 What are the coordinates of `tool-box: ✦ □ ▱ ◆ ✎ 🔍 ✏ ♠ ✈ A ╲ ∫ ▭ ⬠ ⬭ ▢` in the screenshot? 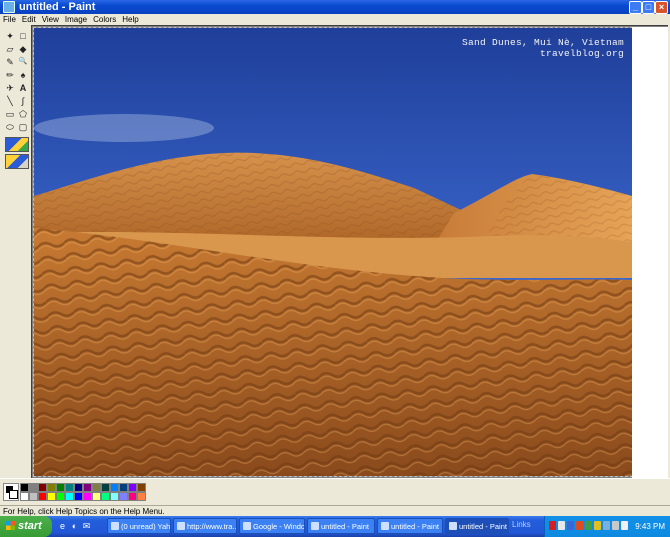 It's located at (16, 251).